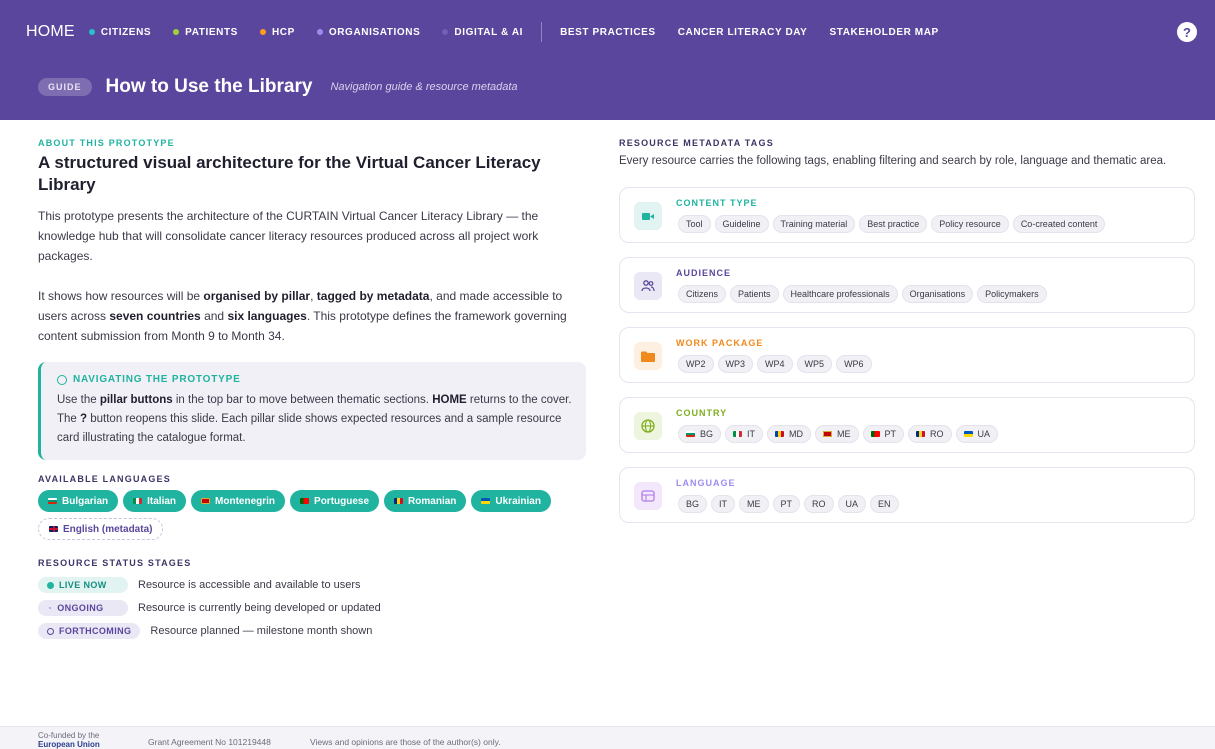  What do you see at coordinates (608, 32) in the screenshot?
I see `nav-best-practices: BEST PRACTICES` at bounding box center [608, 32].